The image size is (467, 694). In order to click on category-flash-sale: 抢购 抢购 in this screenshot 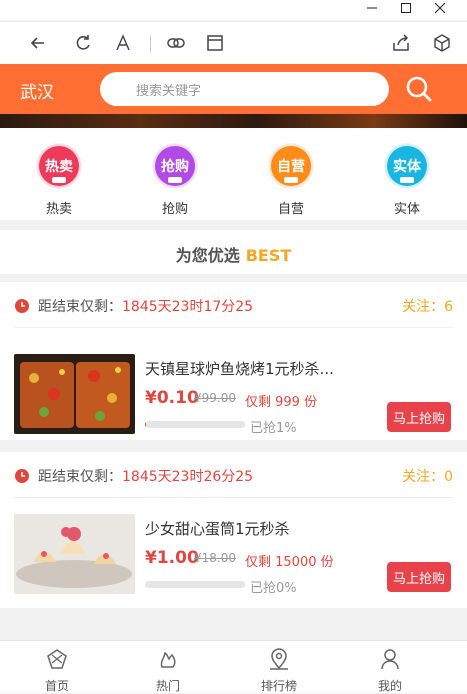, I will do `click(175, 180)`.